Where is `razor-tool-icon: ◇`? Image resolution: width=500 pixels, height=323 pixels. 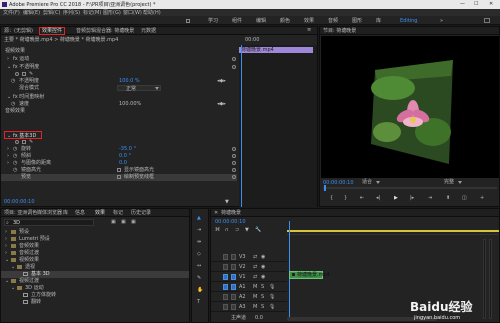
razor-tool-icon: ◇ is located at coordinates (199, 254).